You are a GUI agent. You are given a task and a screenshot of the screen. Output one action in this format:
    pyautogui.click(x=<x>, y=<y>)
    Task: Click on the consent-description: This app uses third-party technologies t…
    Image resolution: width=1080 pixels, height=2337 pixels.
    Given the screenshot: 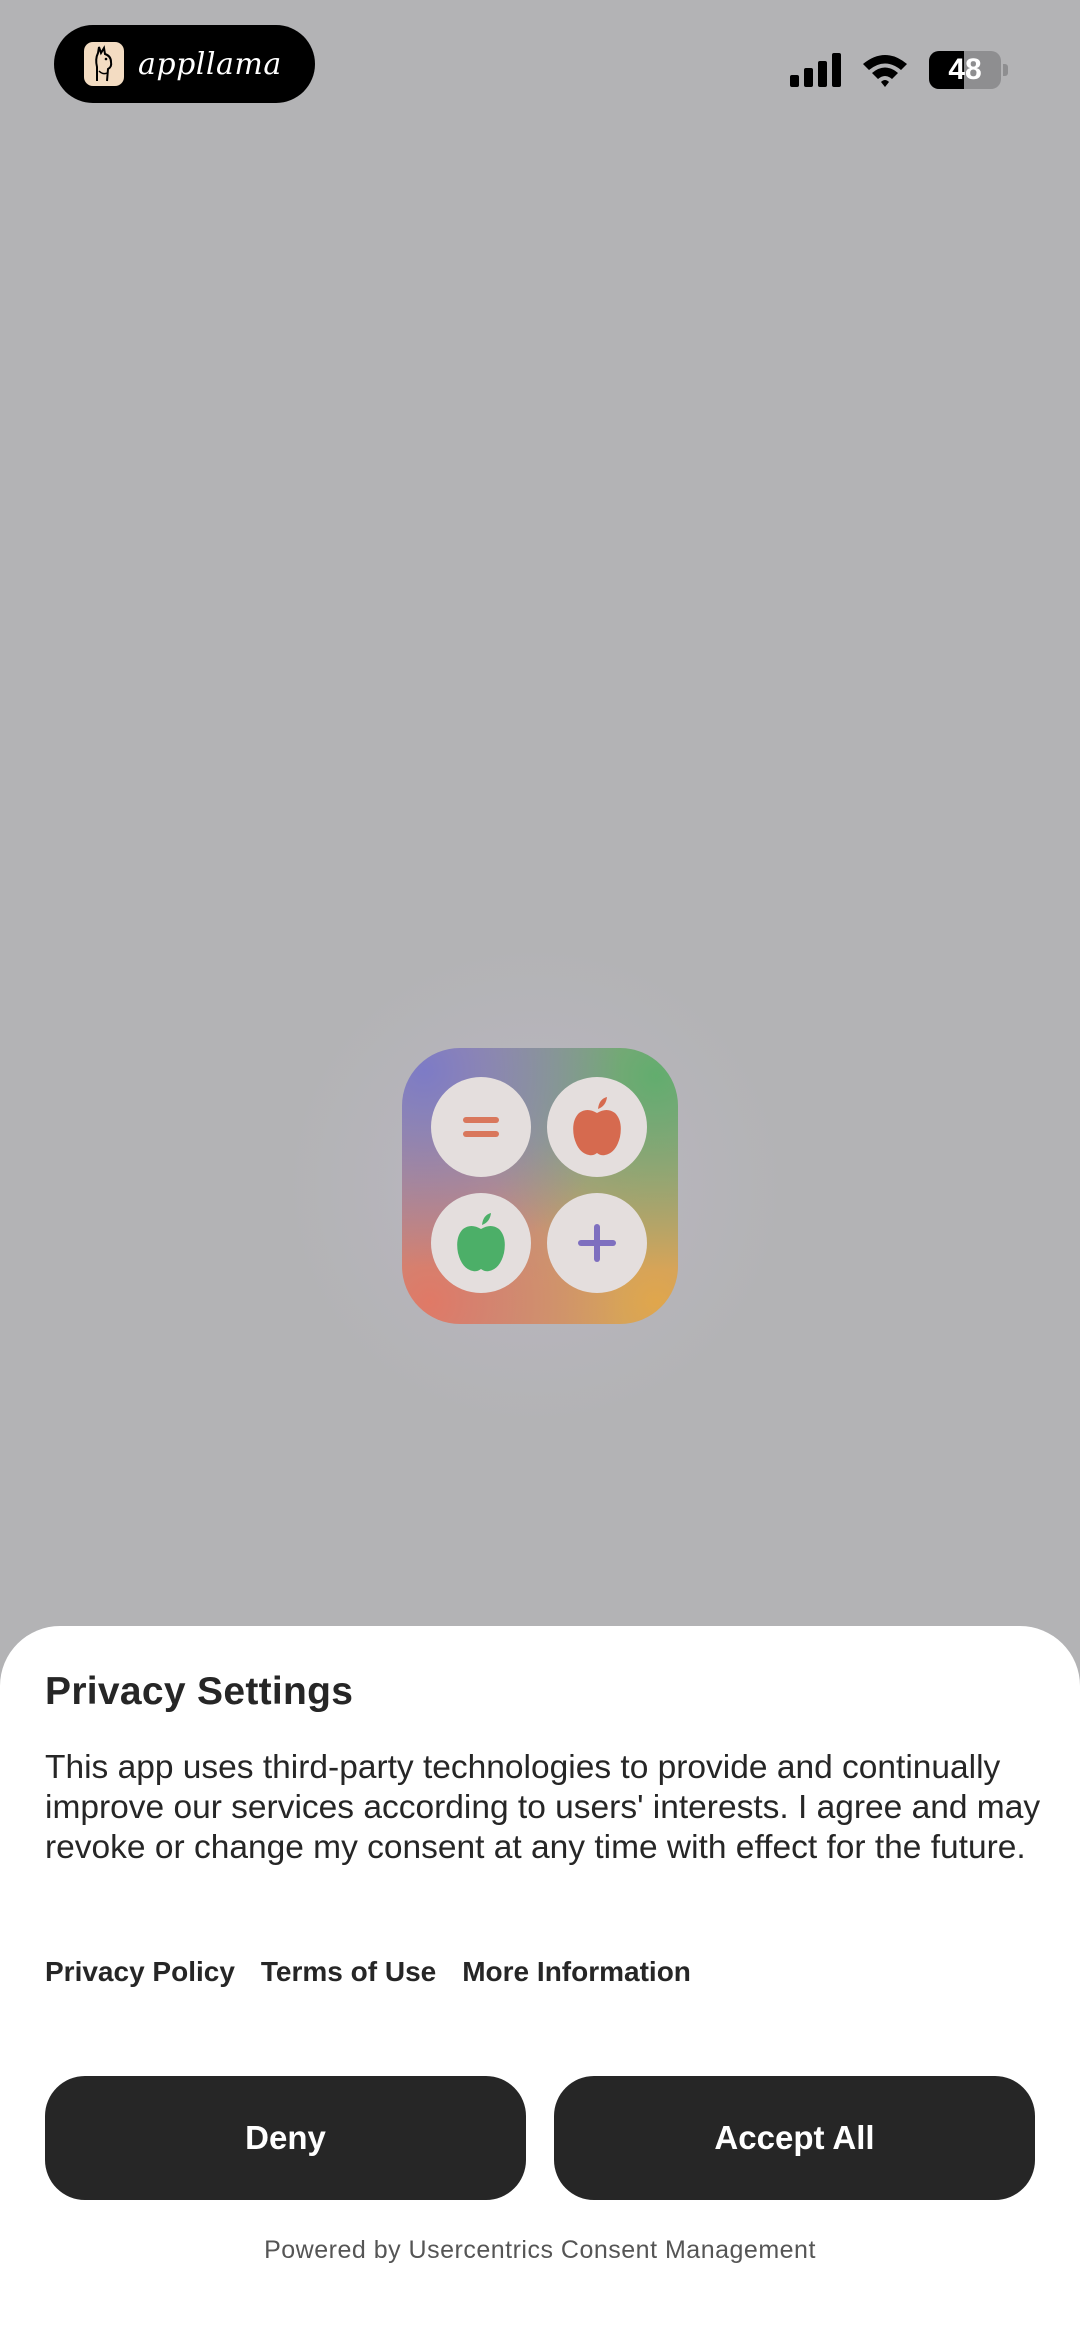 What is the action you would take?
    pyautogui.click(x=543, y=1807)
    